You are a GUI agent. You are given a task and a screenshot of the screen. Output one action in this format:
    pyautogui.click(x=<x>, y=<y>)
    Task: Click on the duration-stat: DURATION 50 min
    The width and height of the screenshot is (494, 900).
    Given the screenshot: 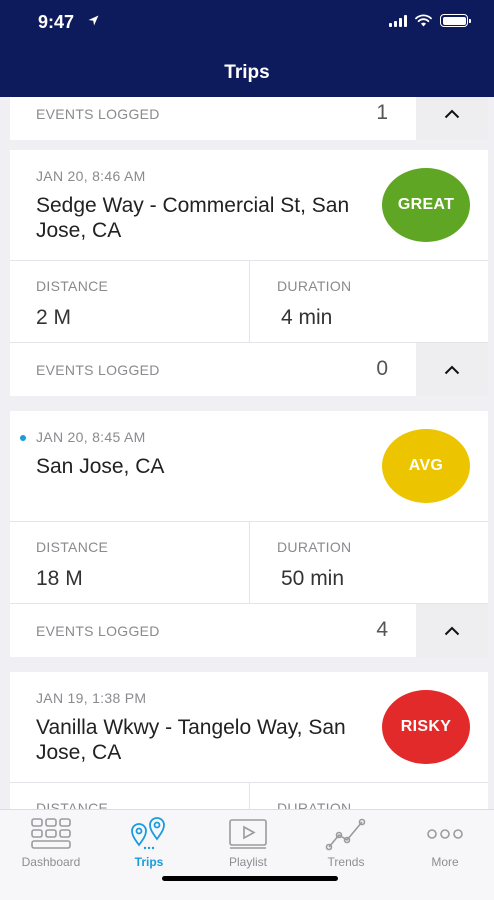 What is the action you would take?
    pyautogui.click(x=368, y=562)
    